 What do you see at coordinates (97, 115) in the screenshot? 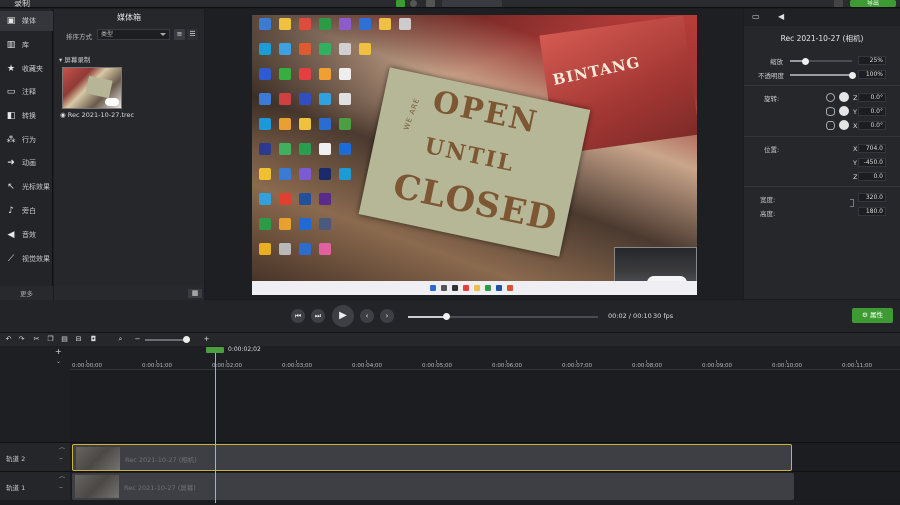
I see `media-item-label: ◉ Rec 2021-10-27.trec` at bounding box center [97, 115].